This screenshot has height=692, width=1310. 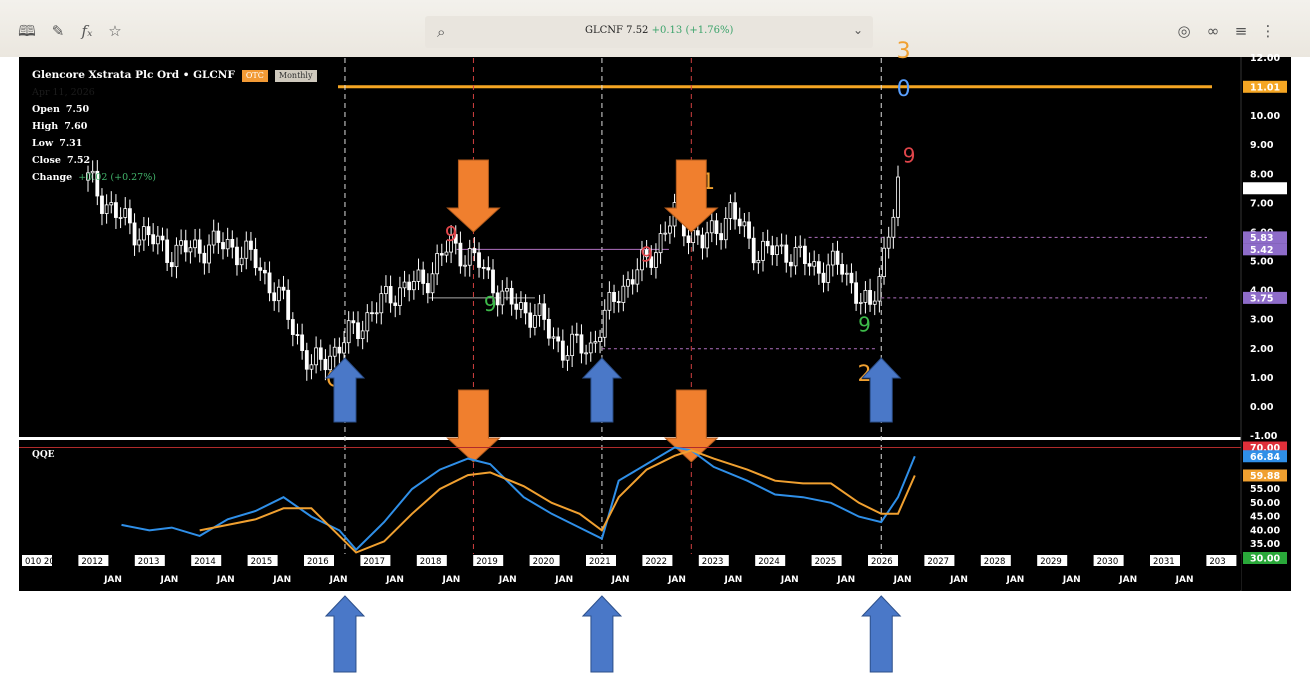 I want to click on year-label: 2012, so click(x=92, y=562).